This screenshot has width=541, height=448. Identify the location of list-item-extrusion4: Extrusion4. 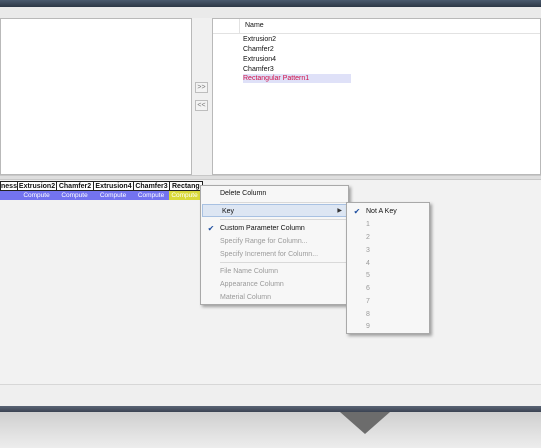
(297, 59).